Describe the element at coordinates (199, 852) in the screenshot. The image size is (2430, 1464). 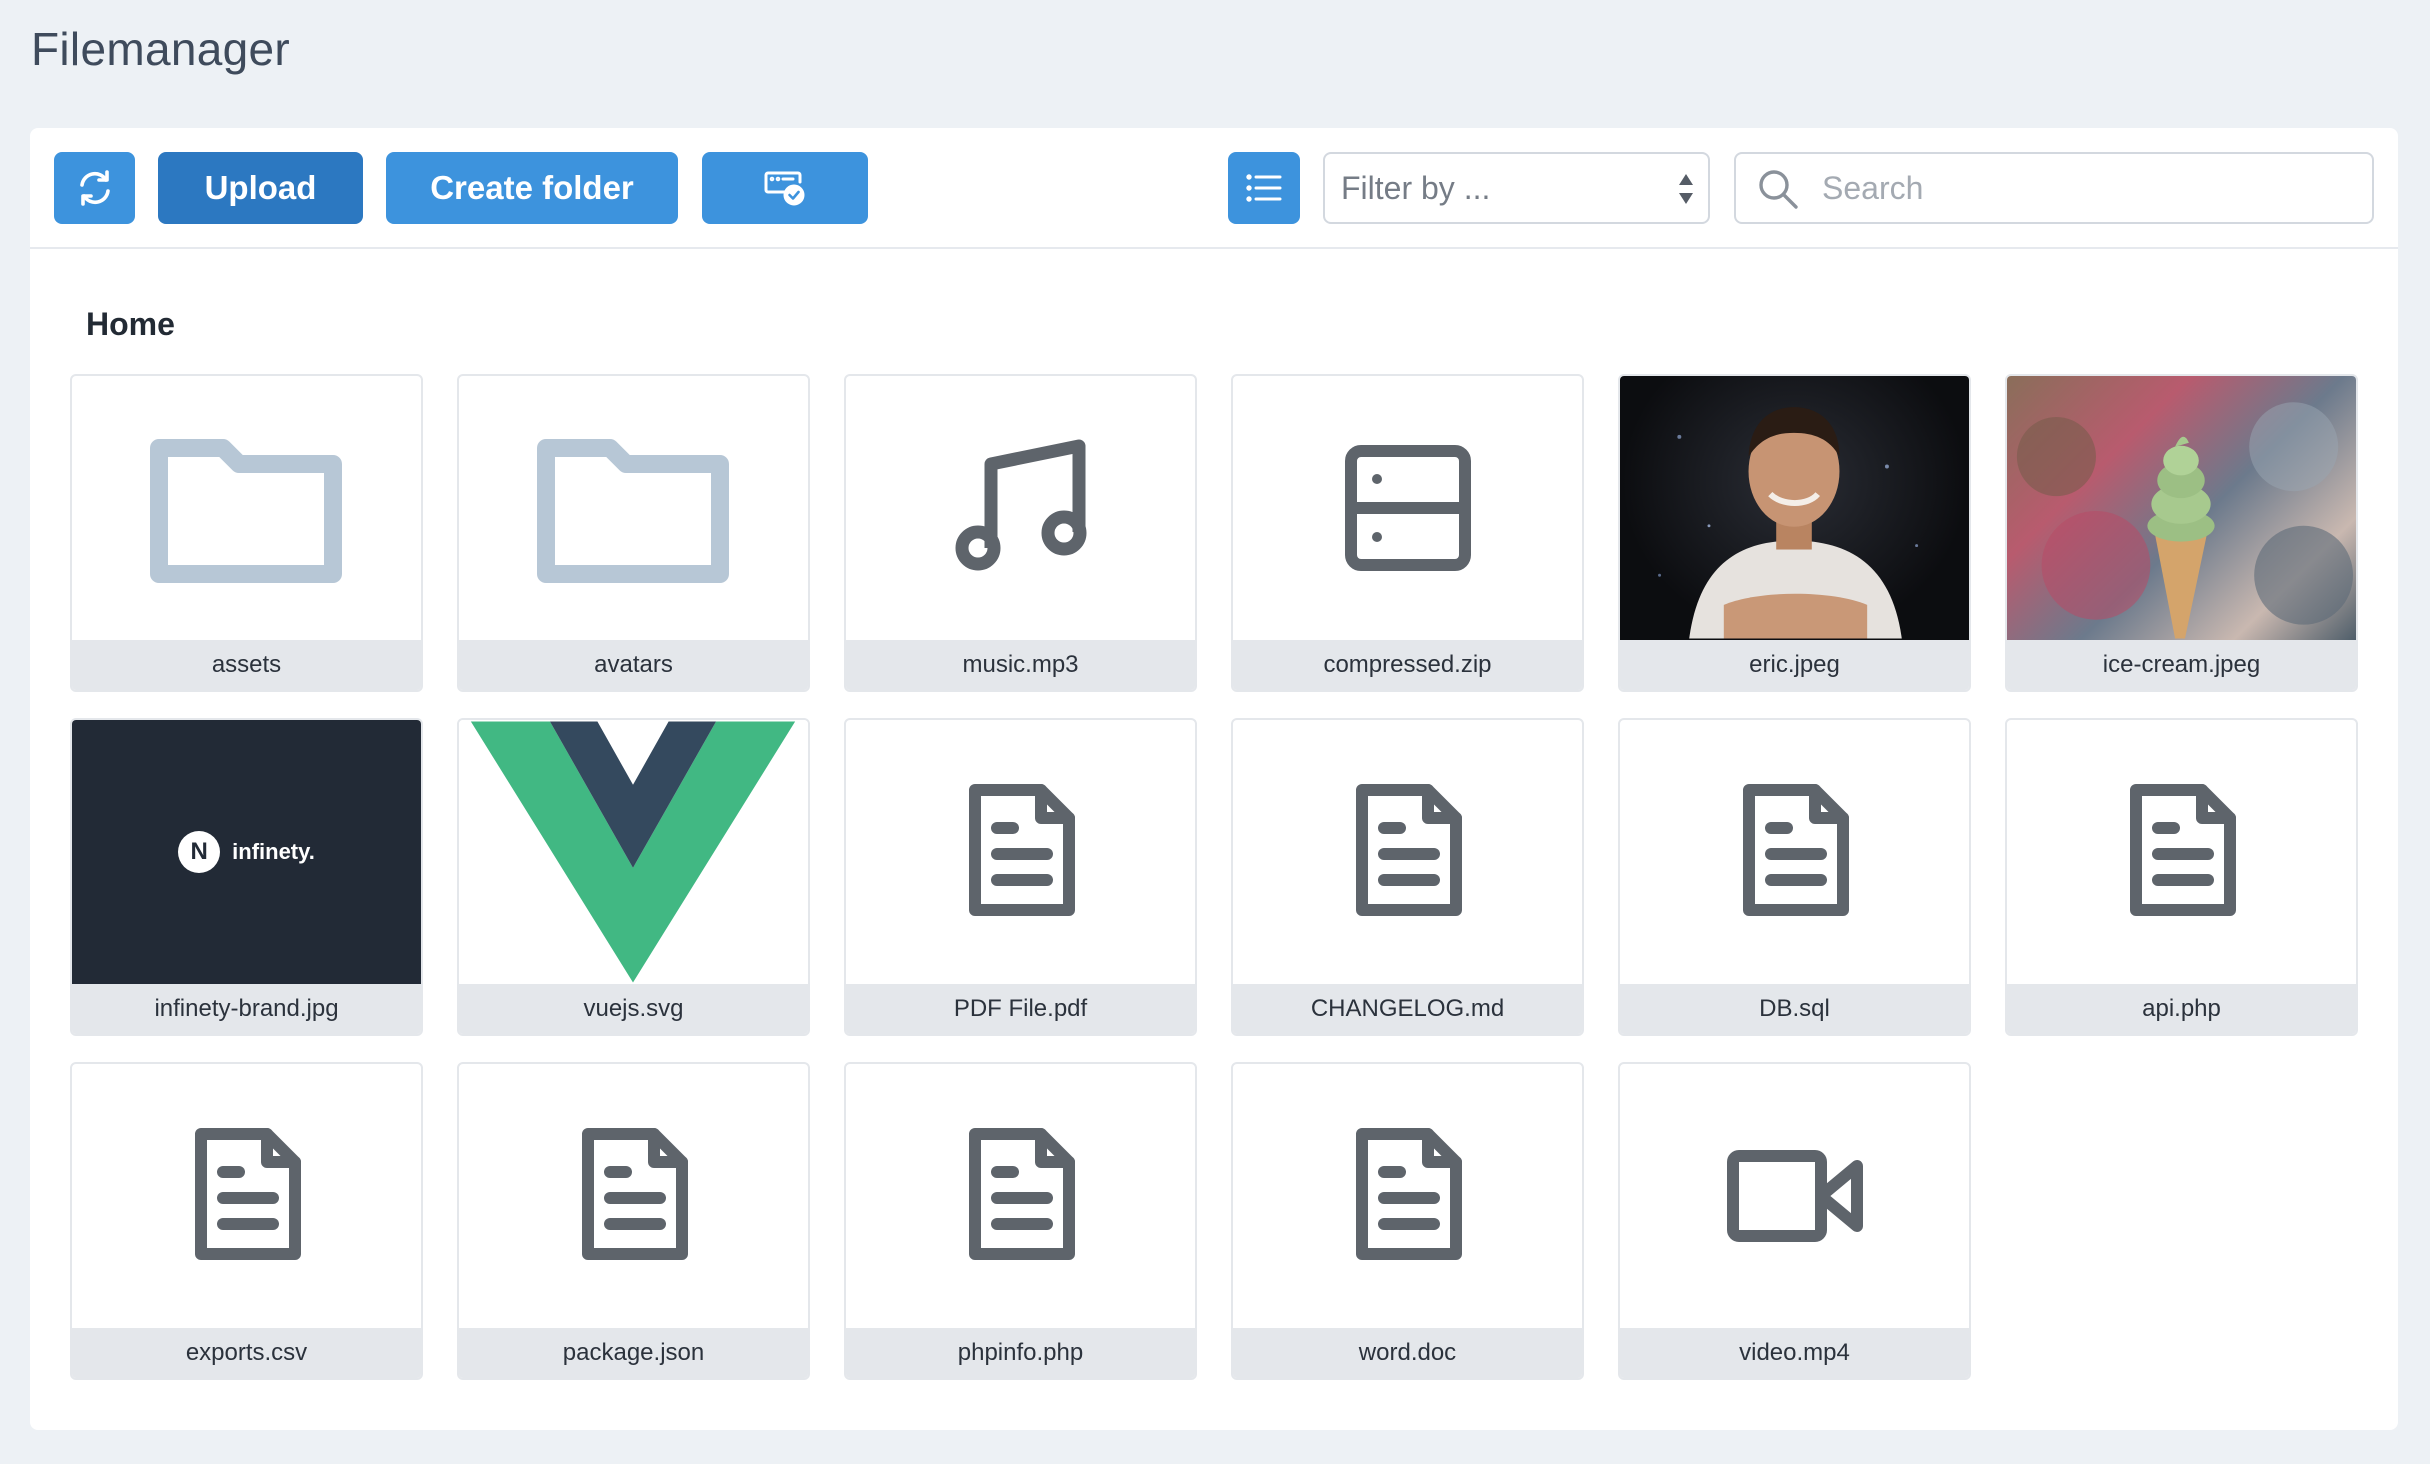
I see `brand-mark-icon: N` at that location.